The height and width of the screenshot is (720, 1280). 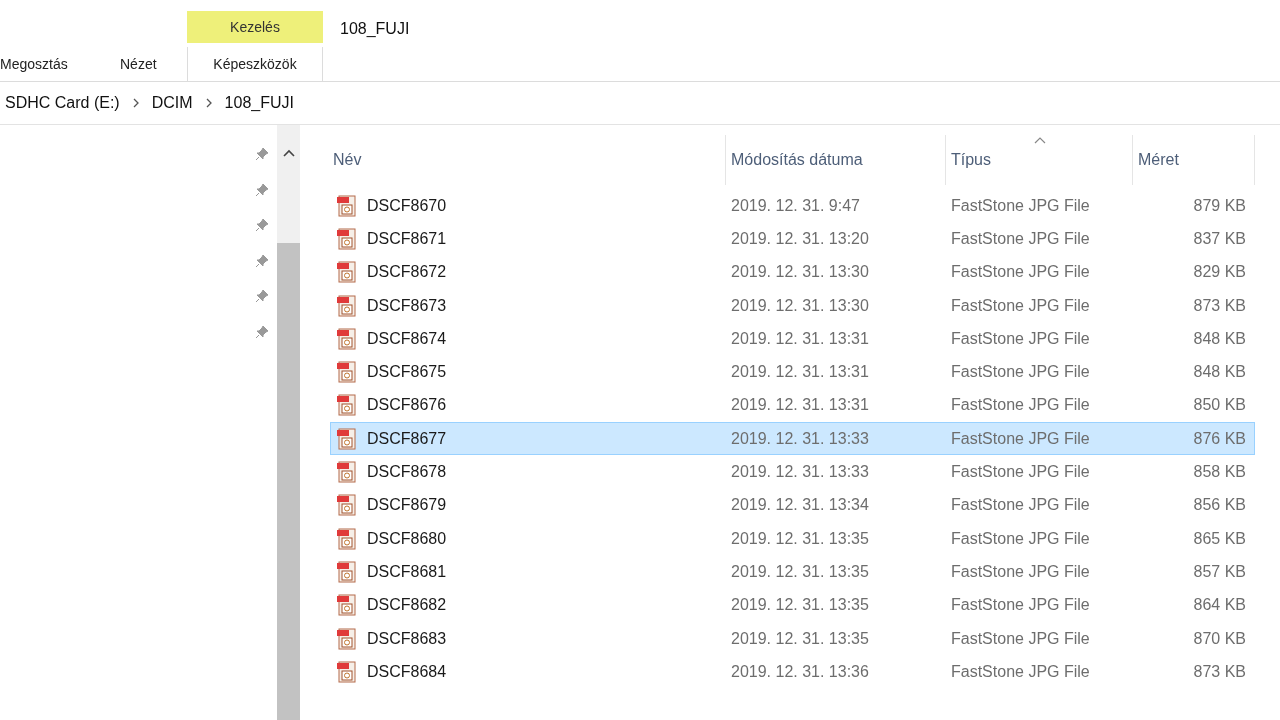 I want to click on file-row: DSCF8672 2019. 12. 31. 13:30 FastStone JPG File 829 KB, so click(x=792, y=272).